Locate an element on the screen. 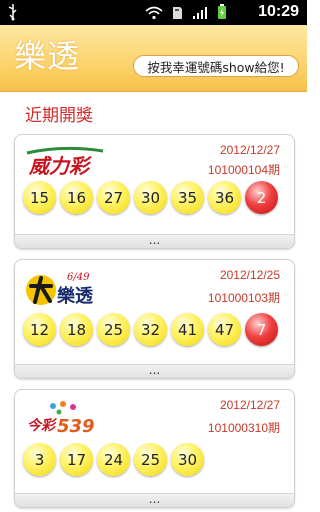 This screenshot has height=512, width=320. wifi-icon is located at coordinates (154, 14).